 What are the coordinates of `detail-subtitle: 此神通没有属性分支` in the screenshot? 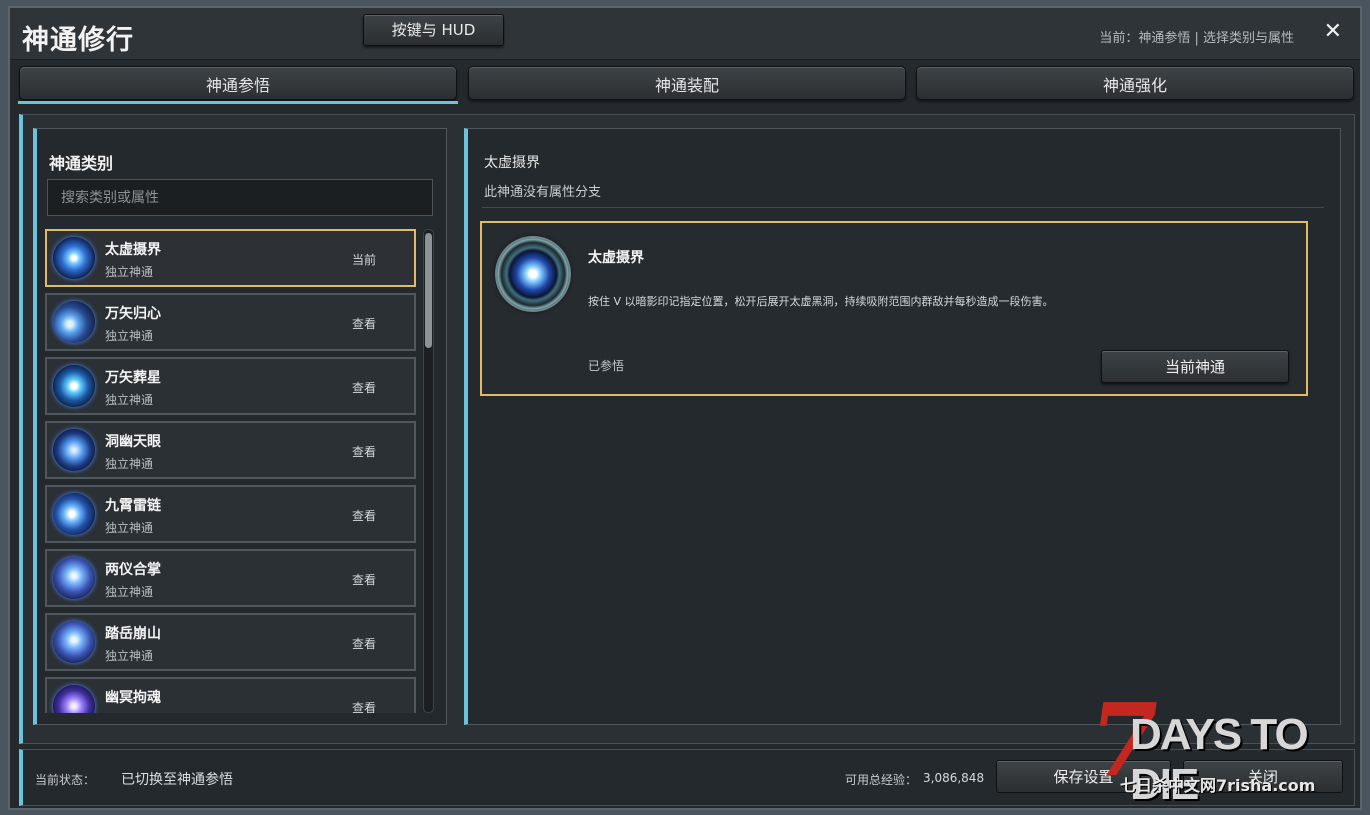 It's located at (543, 192).